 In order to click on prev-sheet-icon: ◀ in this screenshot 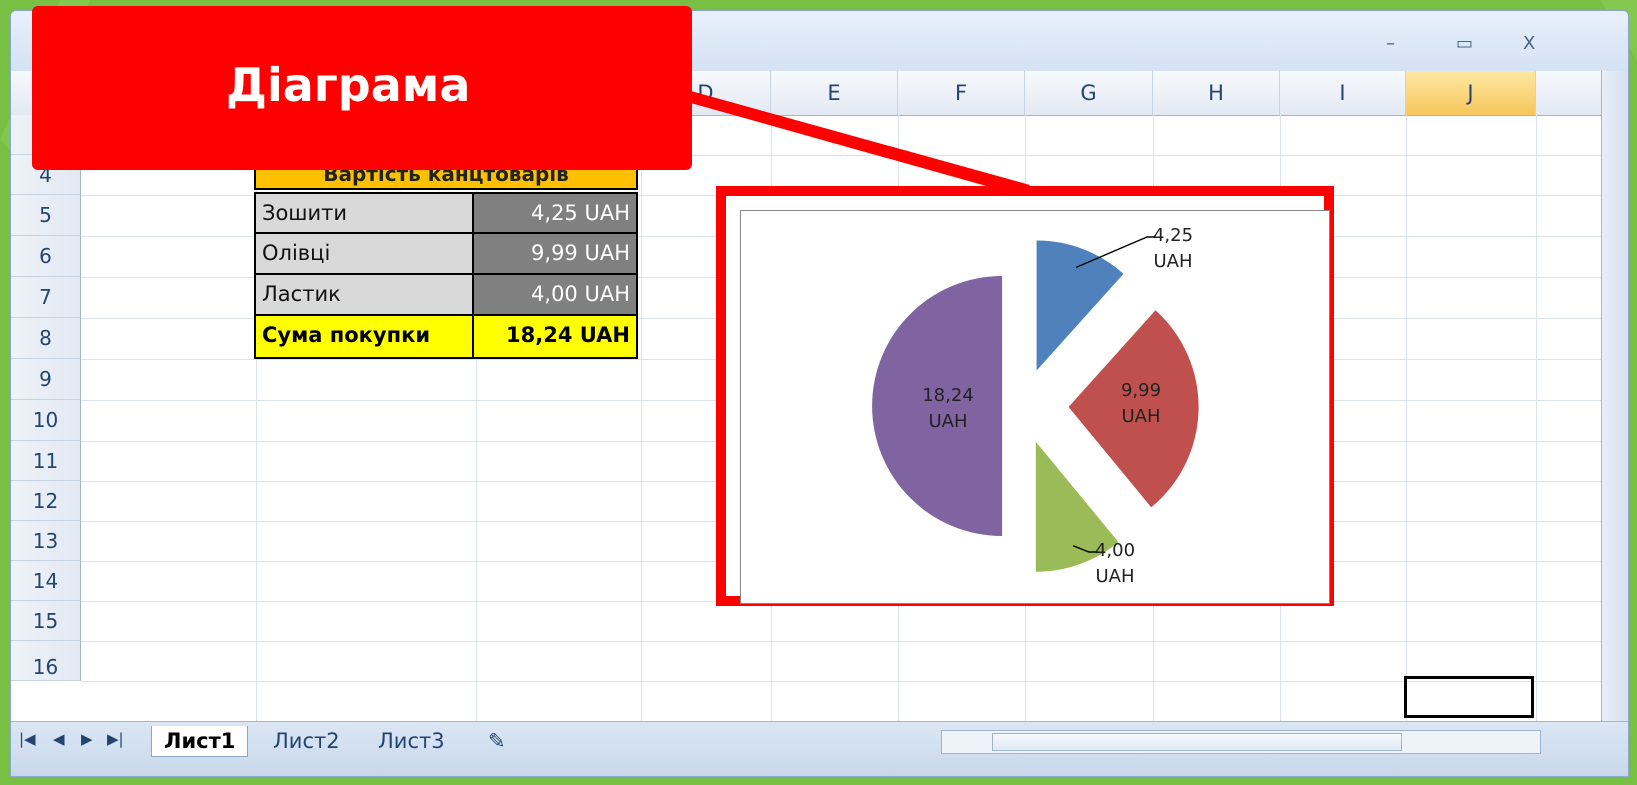, I will do `click(59, 739)`.